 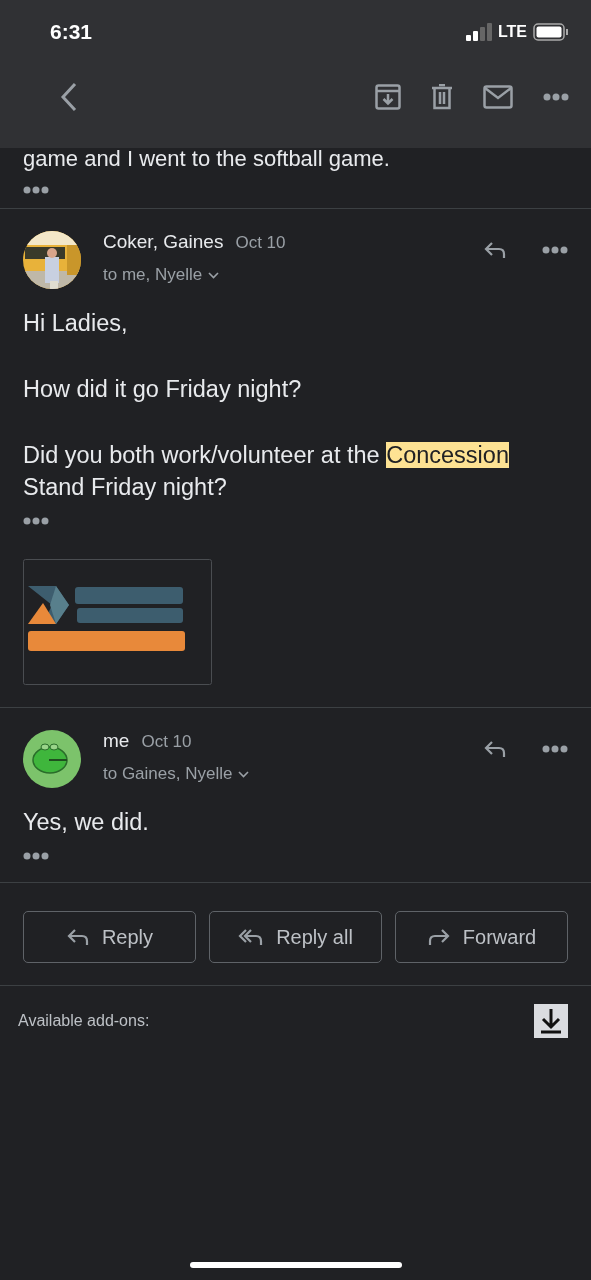 What do you see at coordinates (116, 741) in the screenshot?
I see `sender-name: me` at bounding box center [116, 741].